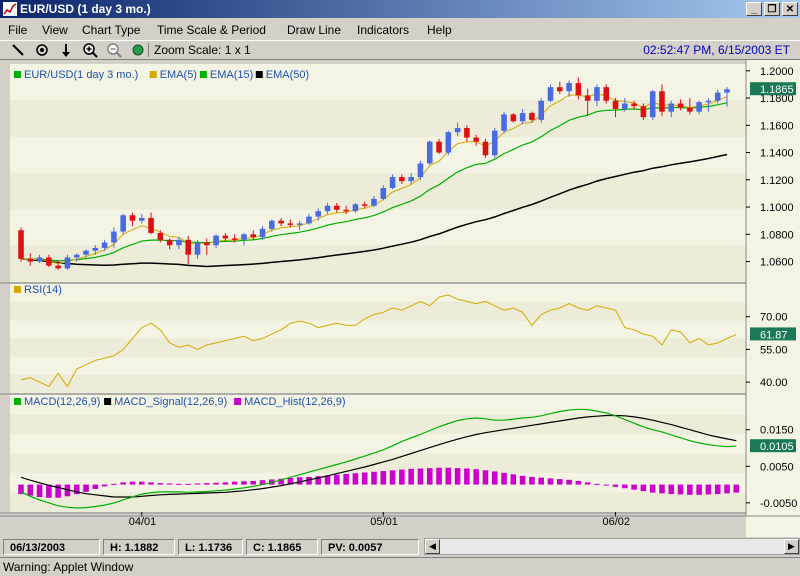  Describe the element at coordinates (777, 263) in the screenshot. I see `y-tick-label: 1.0600` at that location.